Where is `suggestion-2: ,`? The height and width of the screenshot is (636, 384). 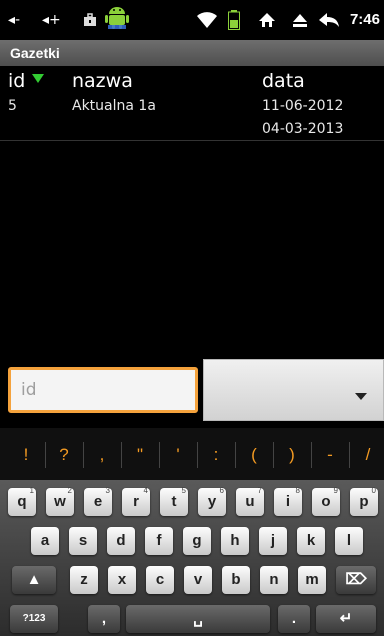
suggestion-2: , is located at coordinates (102, 455).